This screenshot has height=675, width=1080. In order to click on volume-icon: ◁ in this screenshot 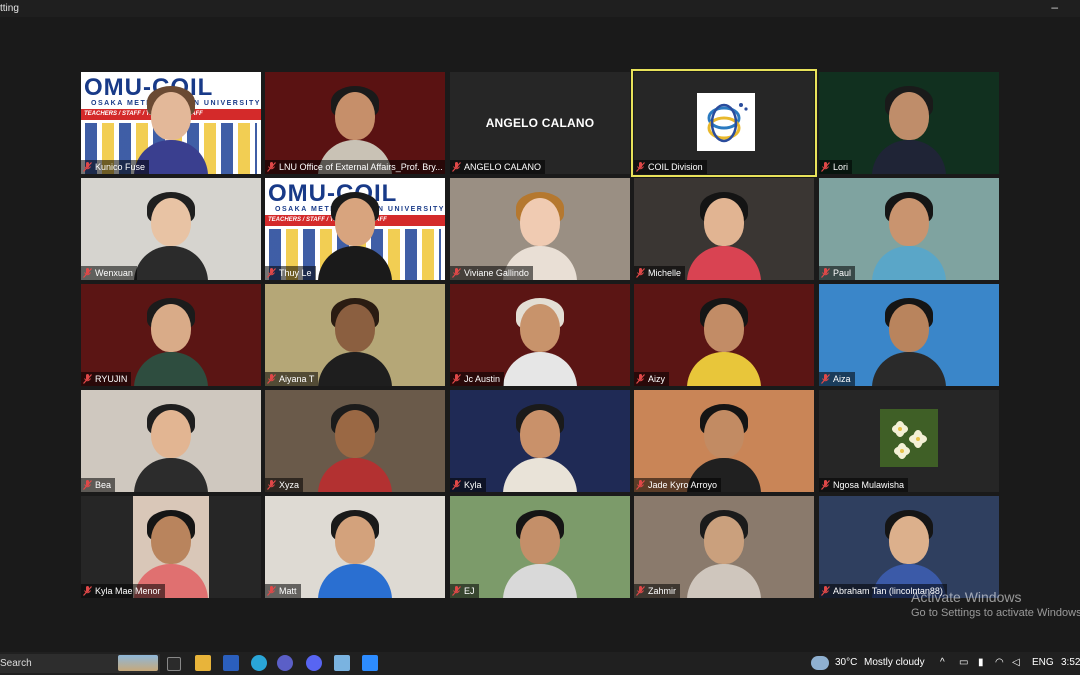, I will do `click(1016, 662)`.